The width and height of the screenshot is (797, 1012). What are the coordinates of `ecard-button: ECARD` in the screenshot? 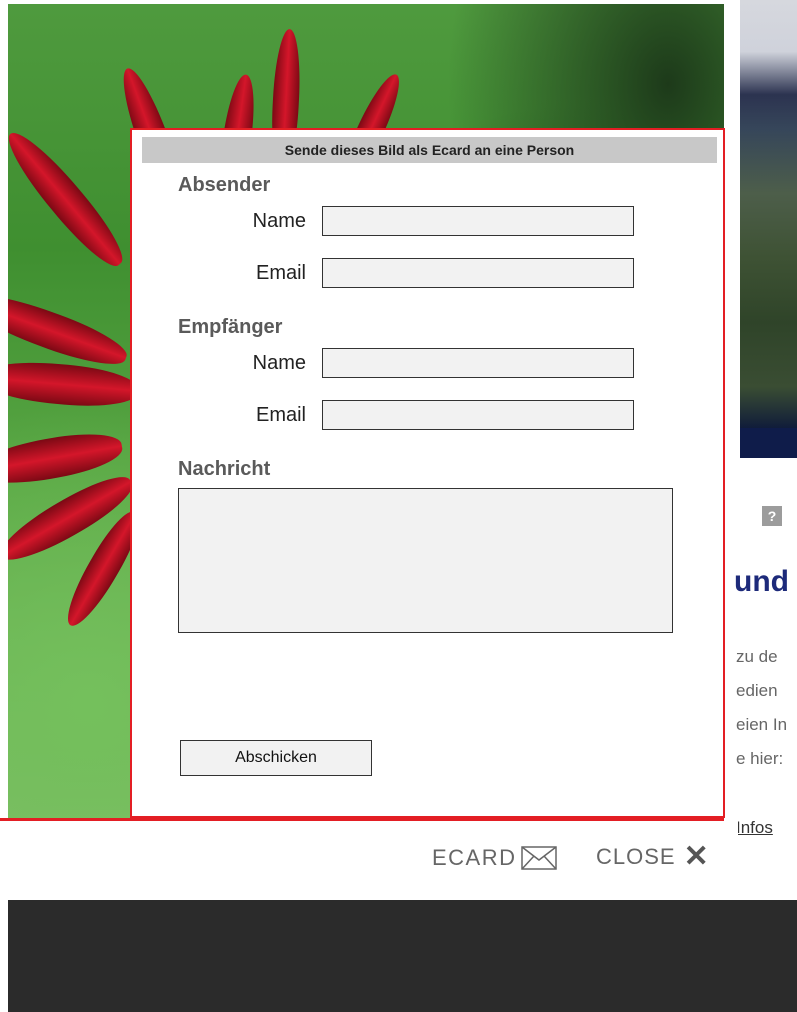 It's located at (494, 858).